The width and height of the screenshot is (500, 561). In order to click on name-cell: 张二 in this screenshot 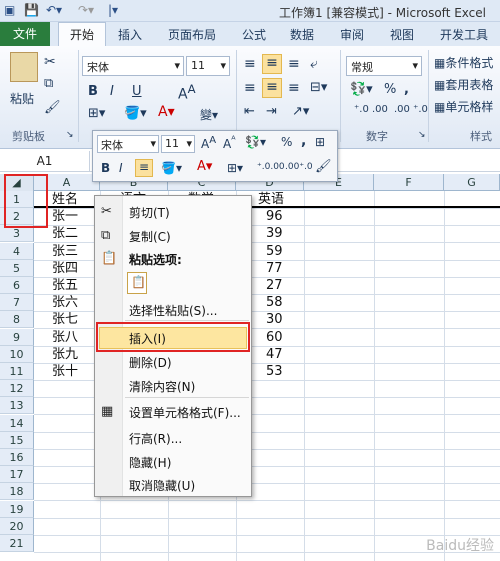, I will do `click(65, 233)`.